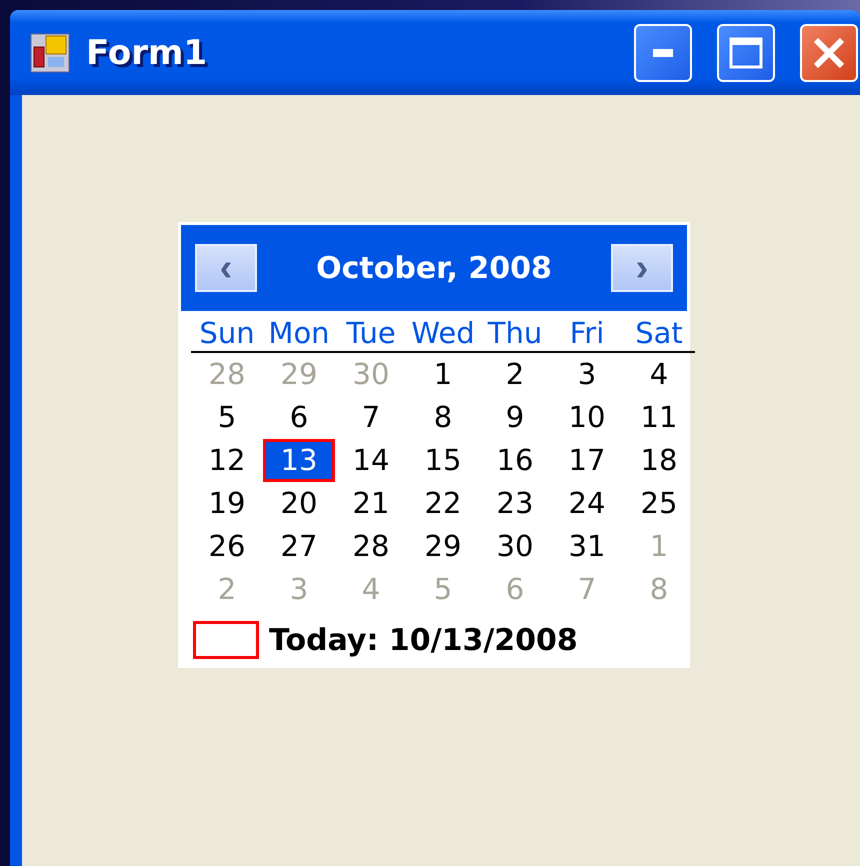  What do you see at coordinates (227, 503) in the screenshot?
I see `calendar-day: 19` at bounding box center [227, 503].